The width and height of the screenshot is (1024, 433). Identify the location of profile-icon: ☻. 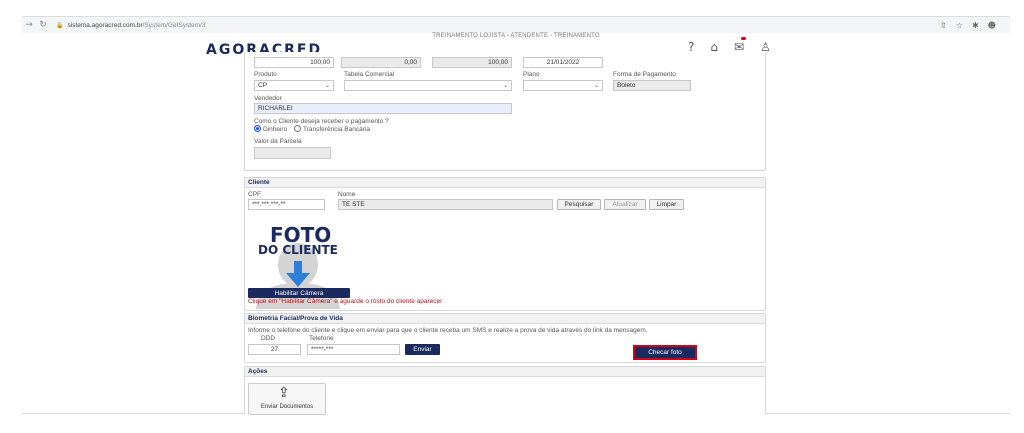
(992, 25).